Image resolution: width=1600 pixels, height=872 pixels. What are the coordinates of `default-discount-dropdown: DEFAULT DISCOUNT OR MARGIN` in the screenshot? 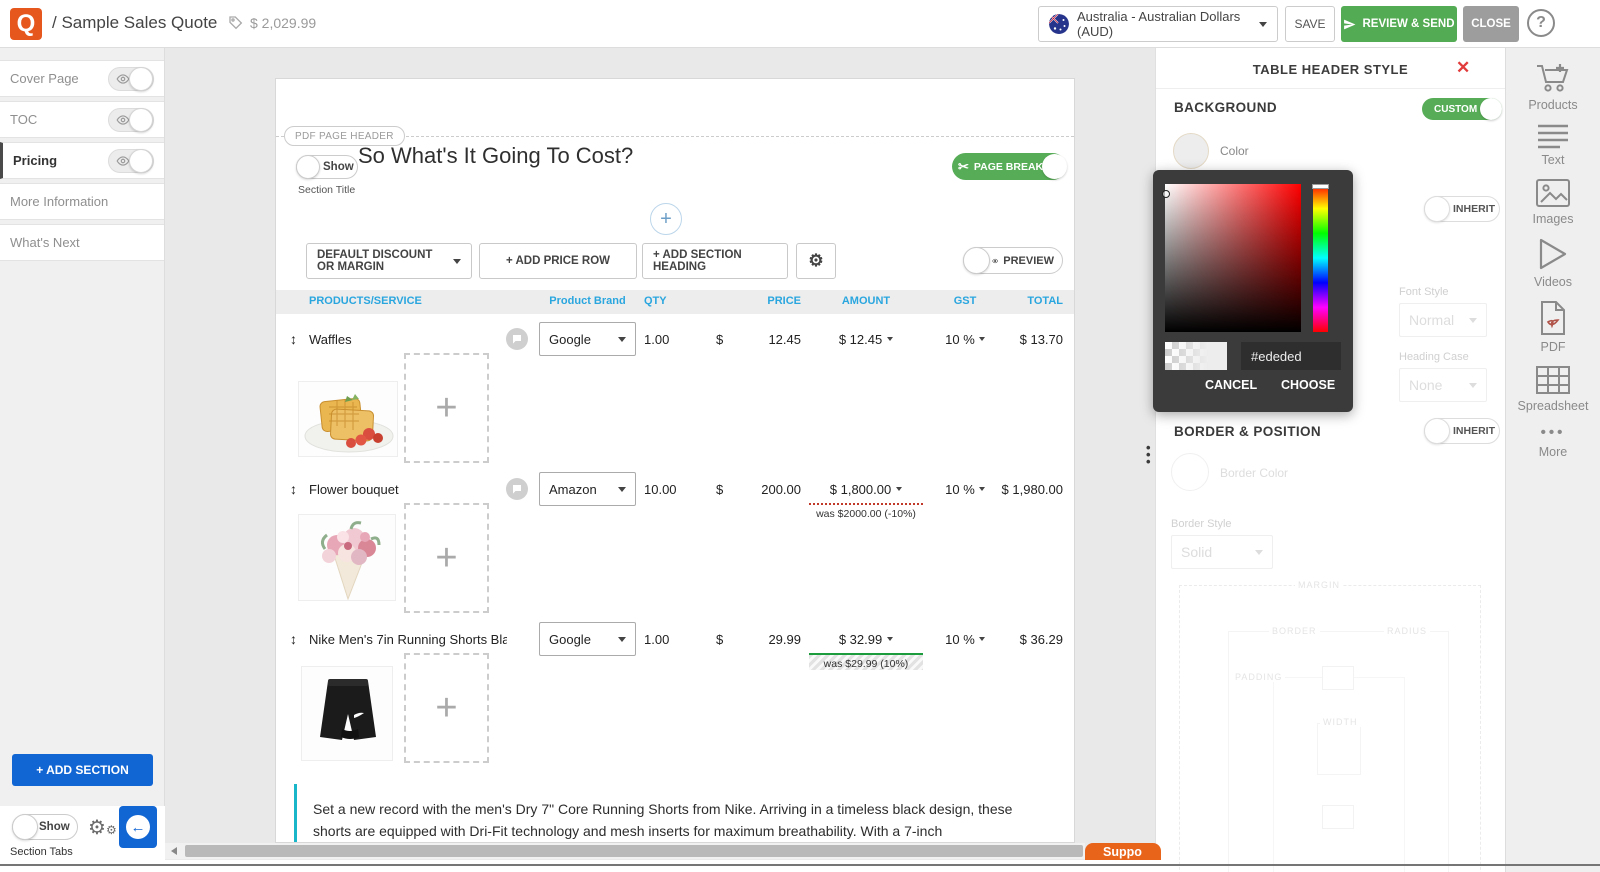 It's located at (389, 261).